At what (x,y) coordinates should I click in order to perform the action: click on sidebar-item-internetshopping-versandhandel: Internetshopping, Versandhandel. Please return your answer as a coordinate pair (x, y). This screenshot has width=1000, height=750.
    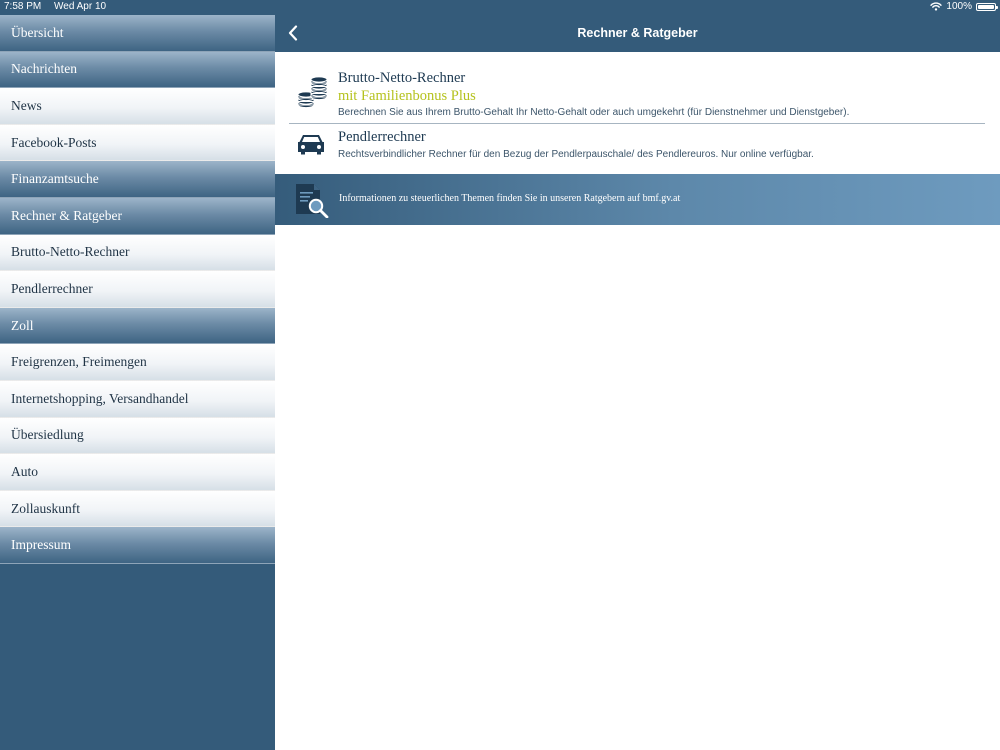
    Looking at the image, I should click on (137, 399).